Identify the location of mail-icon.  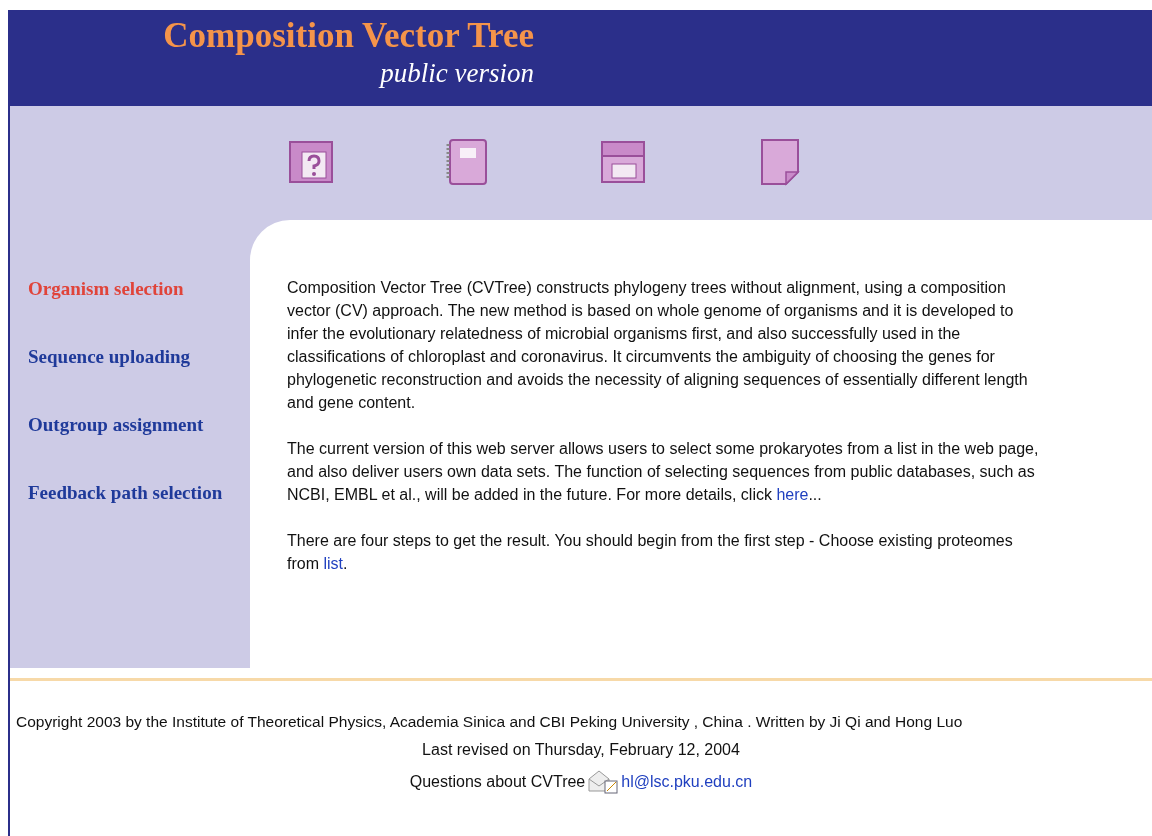
(603, 782).